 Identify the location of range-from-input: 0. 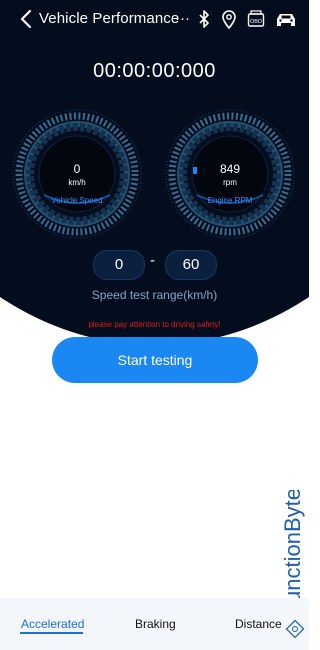
(119, 265).